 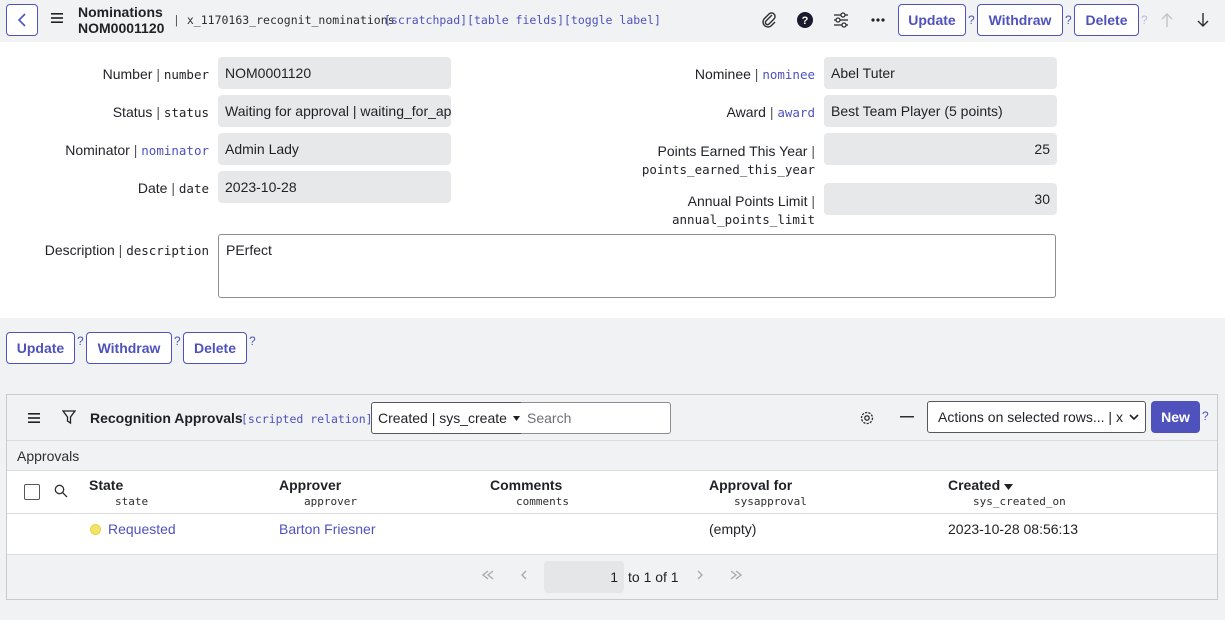 What do you see at coordinates (330, 501) in the screenshot?
I see `column-field-approver: approver` at bounding box center [330, 501].